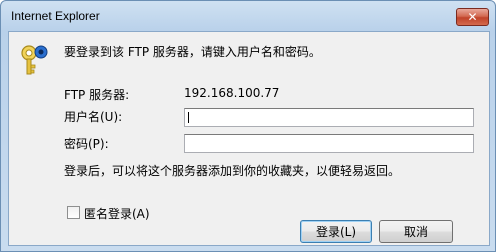 This screenshot has width=496, height=252. I want to click on server-address: 192.168.100.77, so click(232, 93).